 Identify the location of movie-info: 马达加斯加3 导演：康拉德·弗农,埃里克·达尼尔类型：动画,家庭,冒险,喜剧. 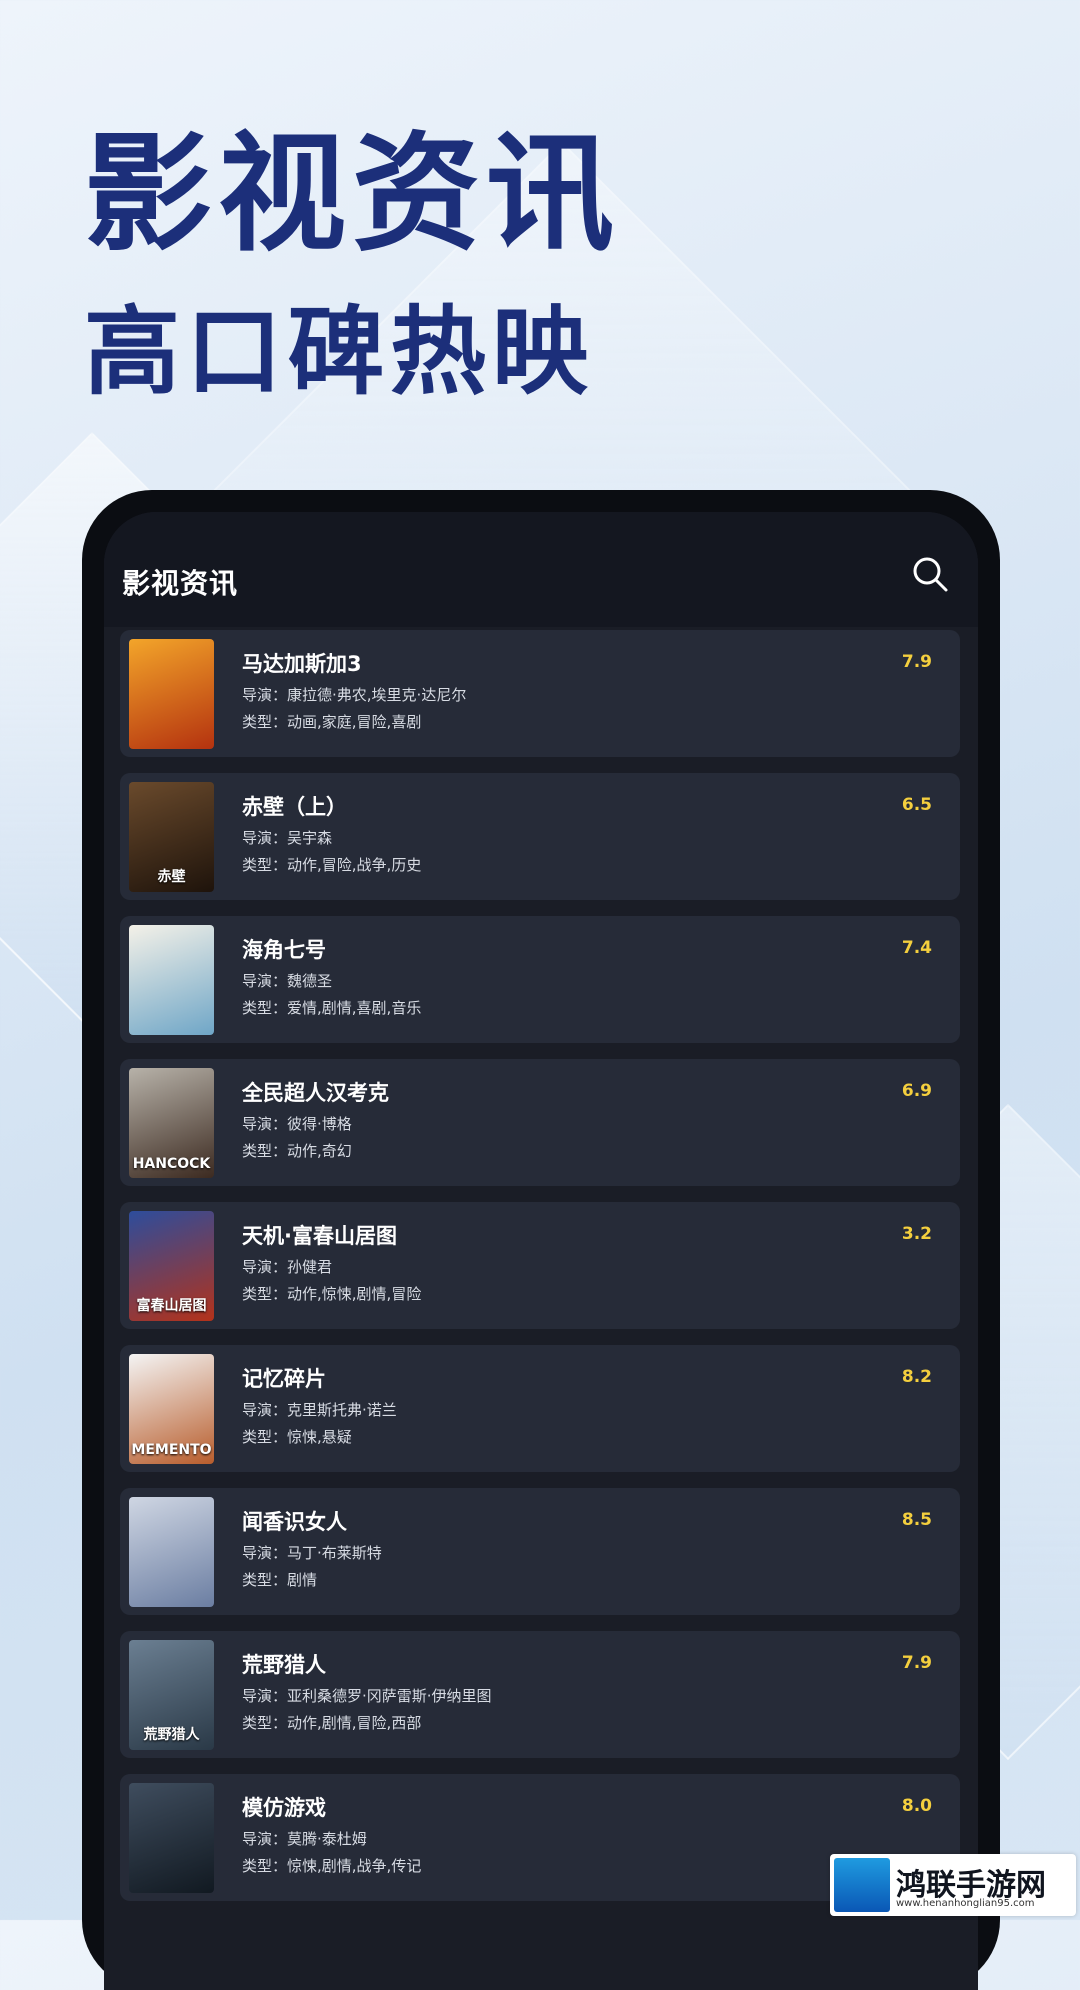
(354, 691).